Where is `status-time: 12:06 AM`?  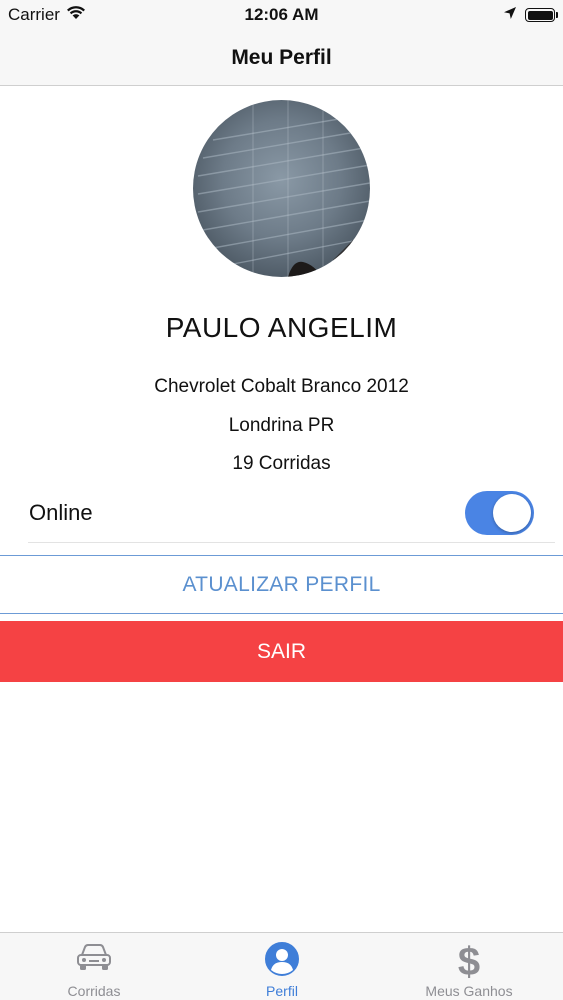 status-time: 12:06 AM is located at coordinates (281, 14).